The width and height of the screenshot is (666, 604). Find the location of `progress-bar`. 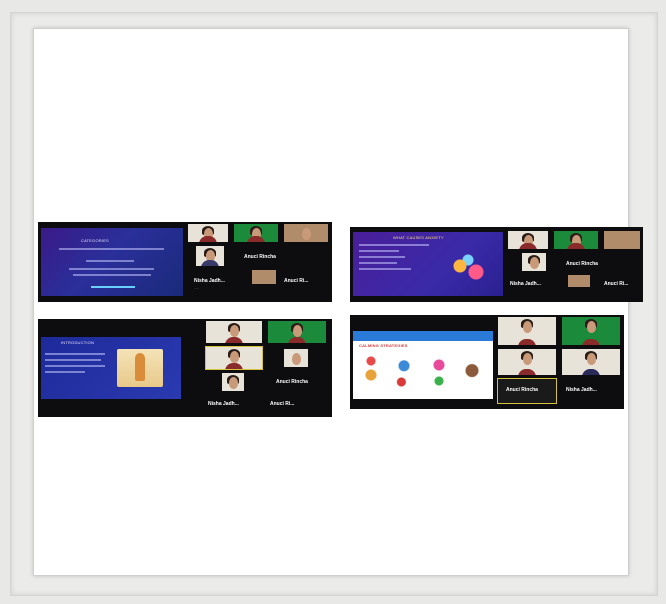

progress-bar is located at coordinates (113, 287).